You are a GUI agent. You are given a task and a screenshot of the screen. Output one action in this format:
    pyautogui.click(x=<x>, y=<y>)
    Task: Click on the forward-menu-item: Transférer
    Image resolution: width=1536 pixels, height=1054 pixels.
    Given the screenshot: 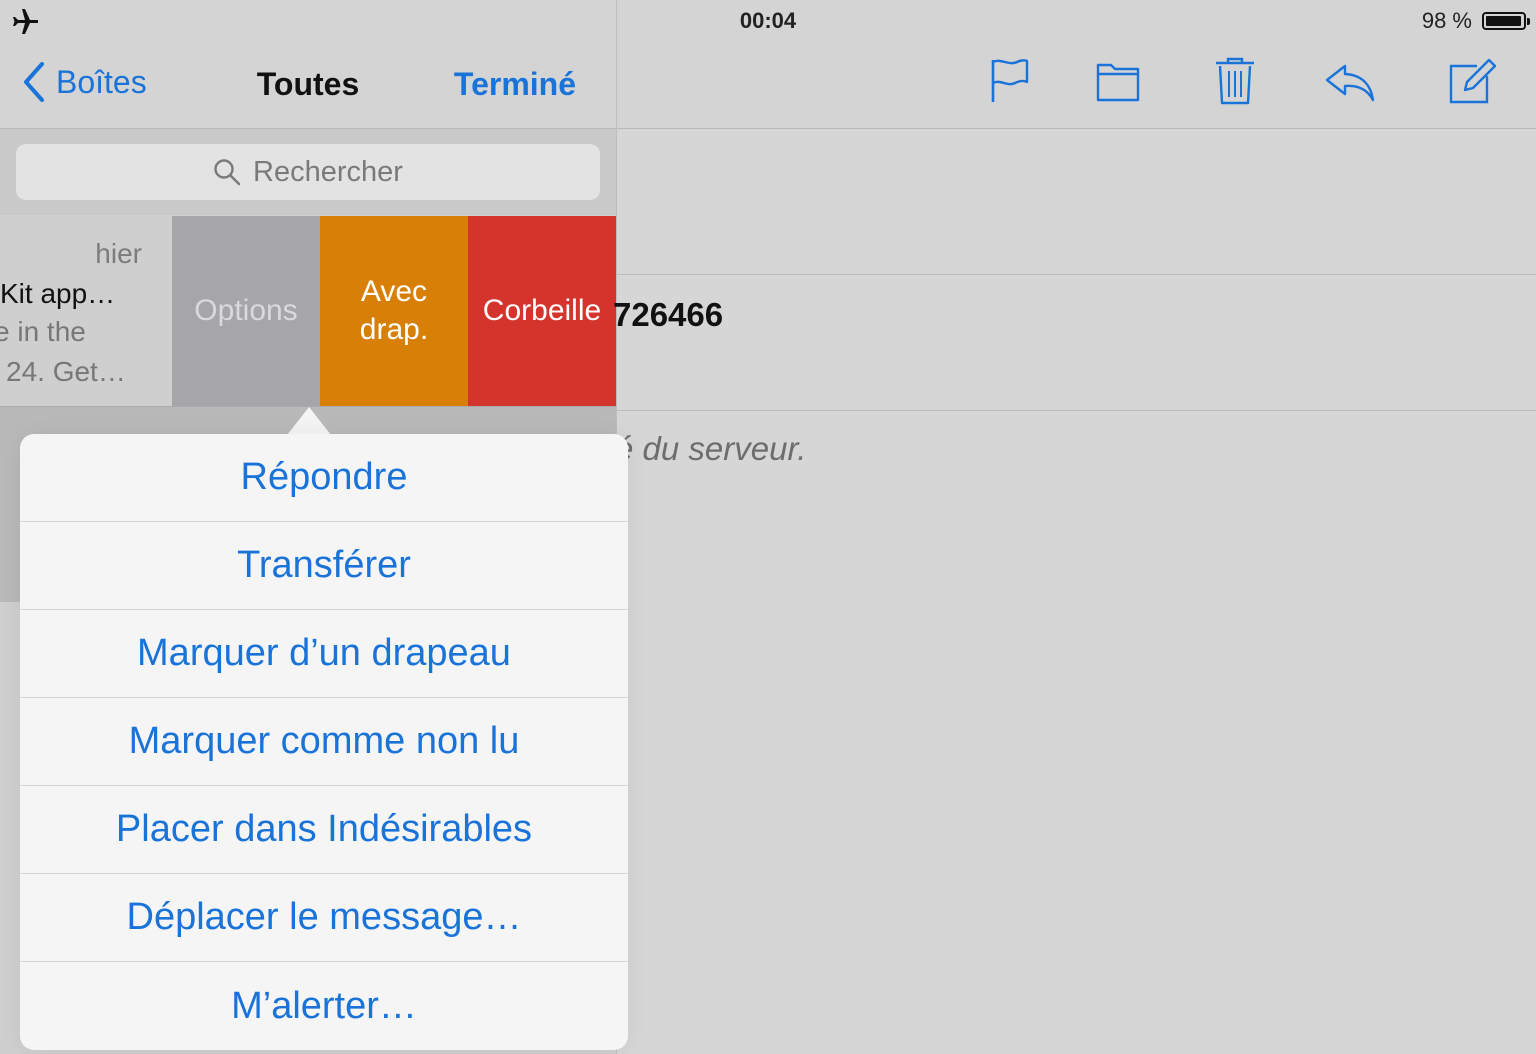 What is the action you would take?
    pyautogui.click(x=324, y=566)
    